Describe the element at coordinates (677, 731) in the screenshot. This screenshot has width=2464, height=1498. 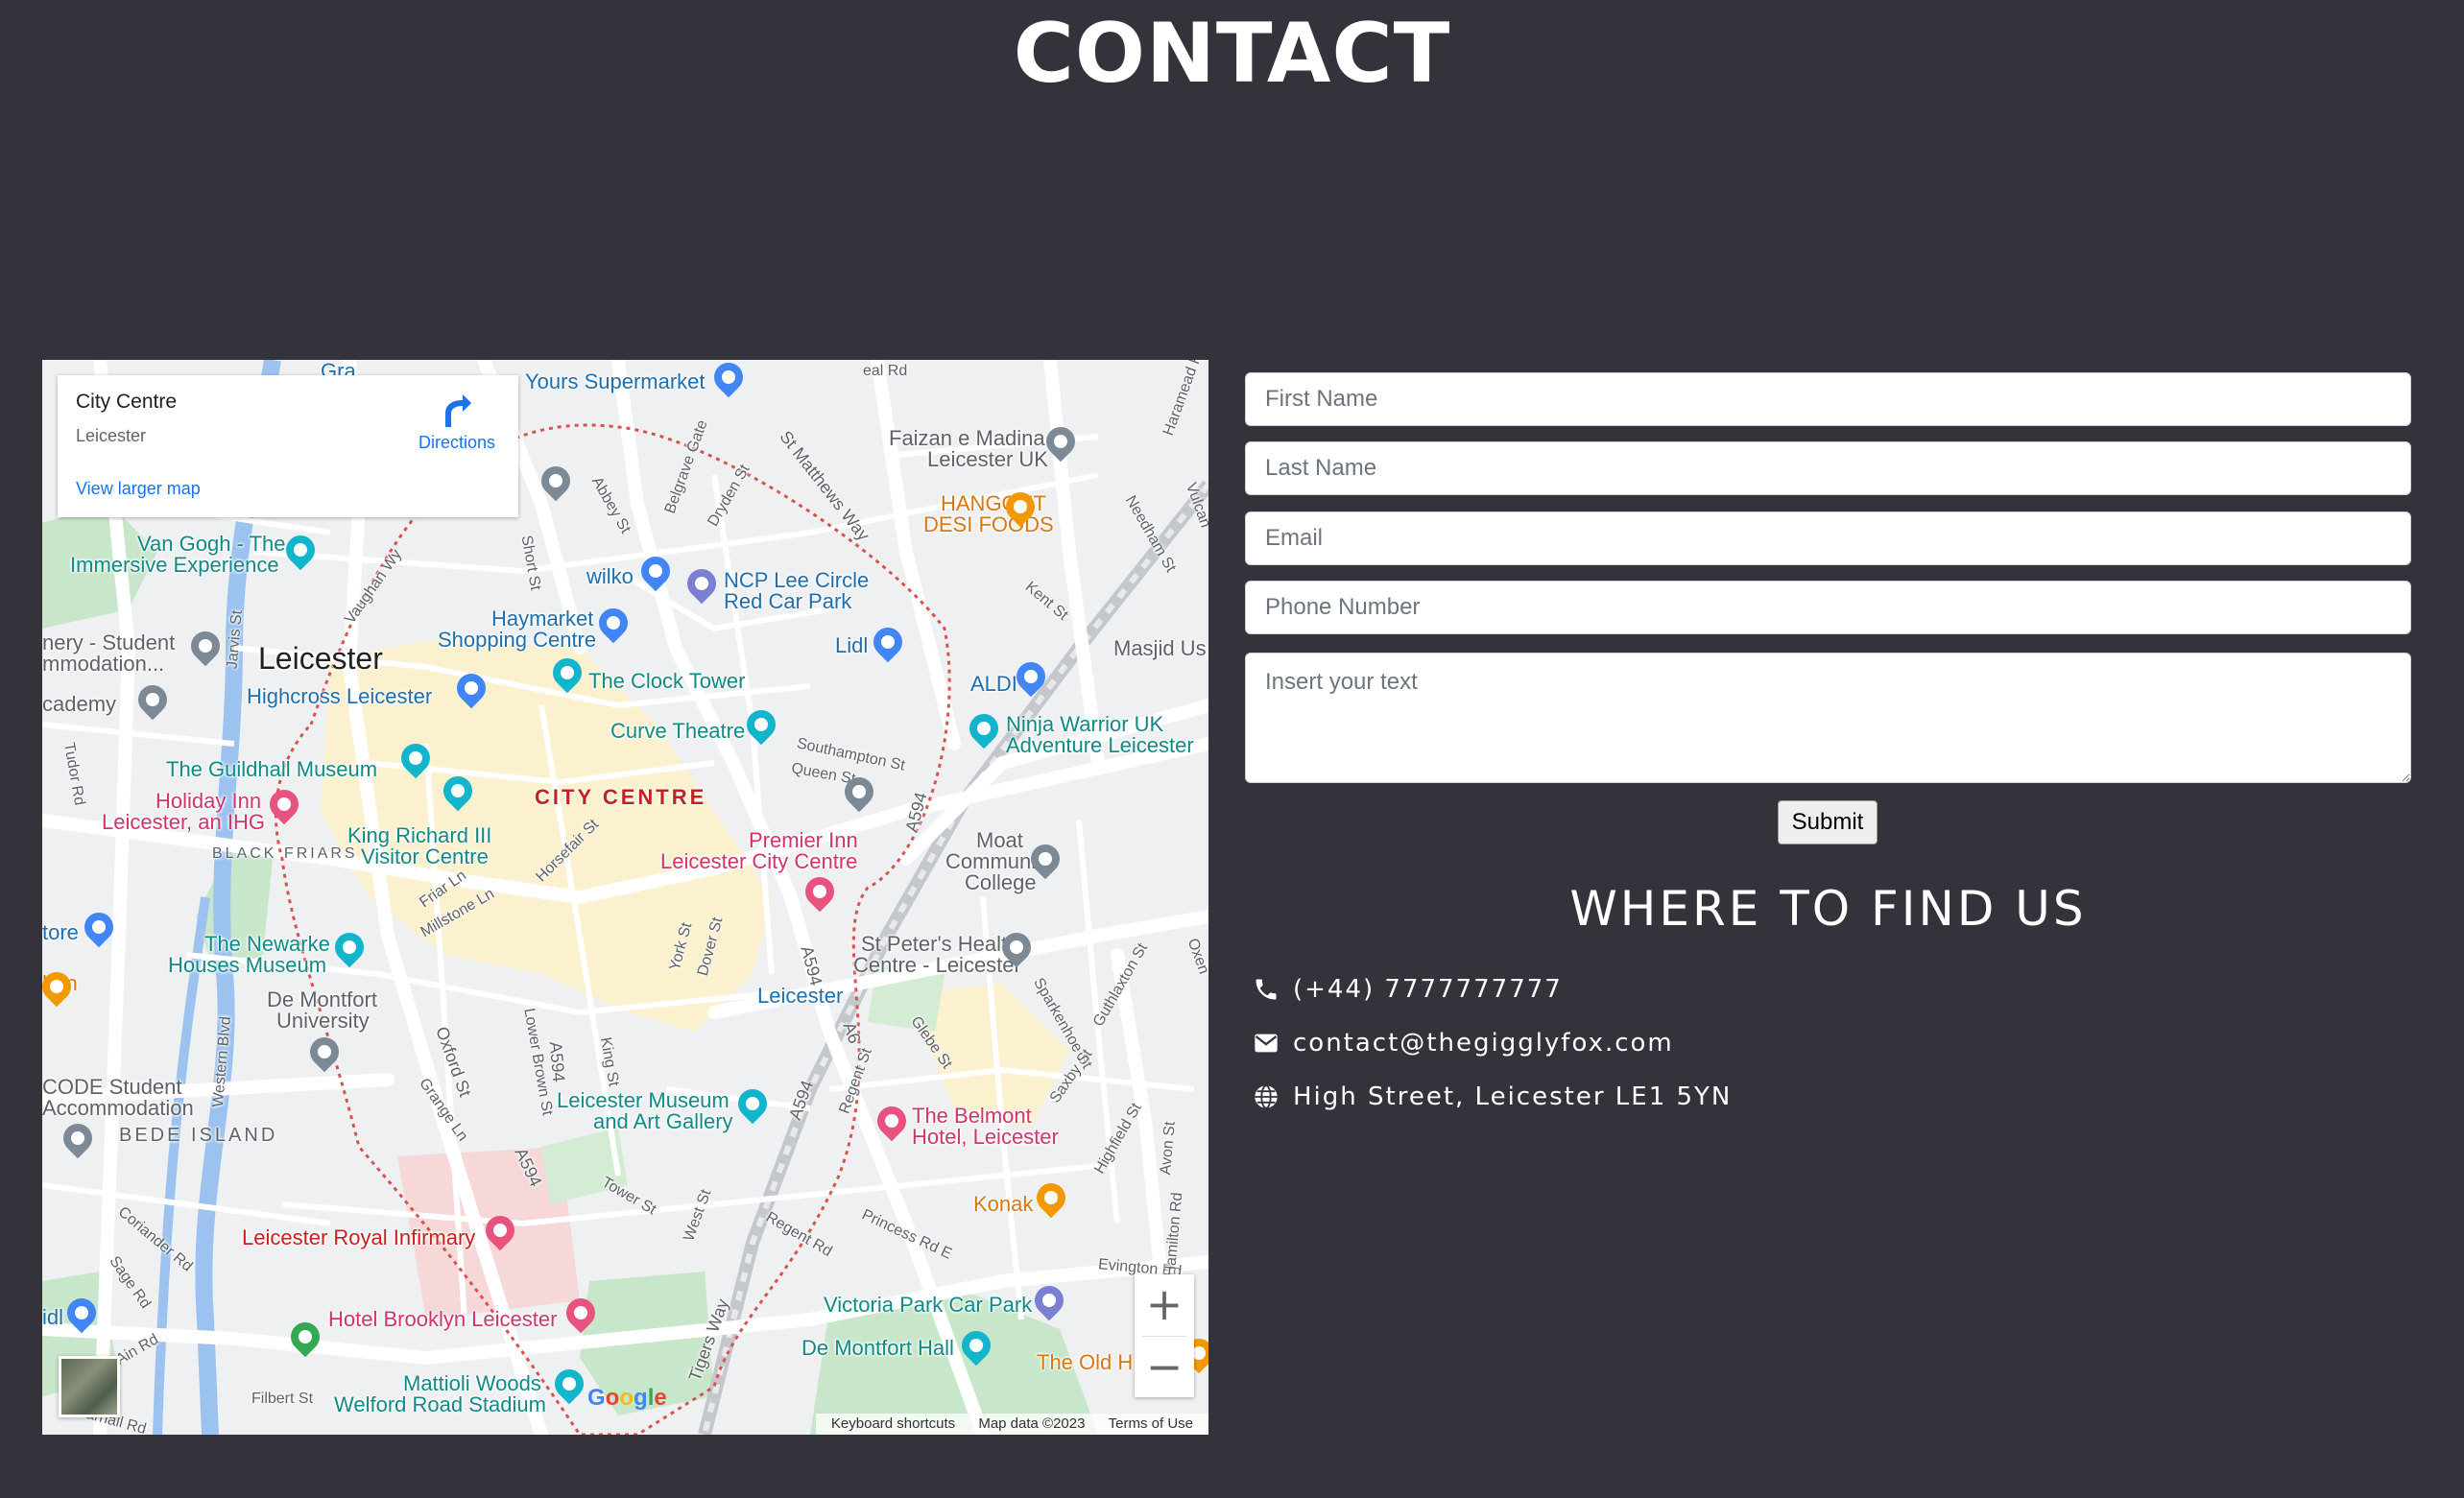
I see `map-label-curve-theatre: Curve Theatre` at that location.